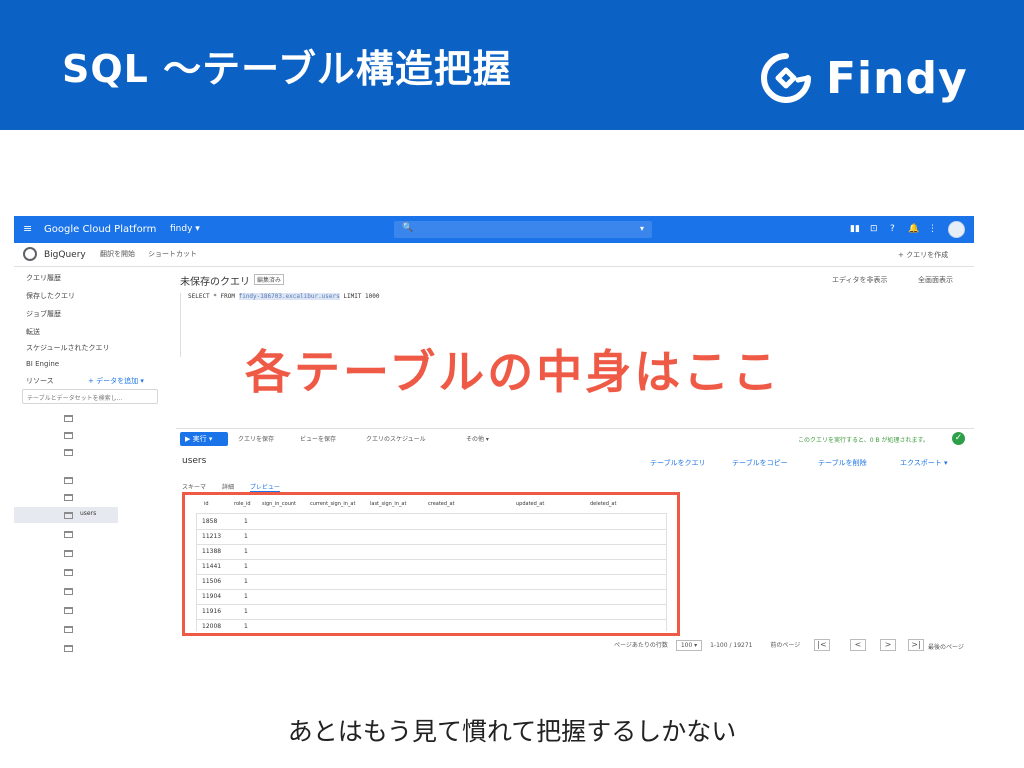 This screenshot has height=768, width=1024. Describe the element at coordinates (88, 513) in the screenshot. I see `tree-item-users-label: users` at that location.